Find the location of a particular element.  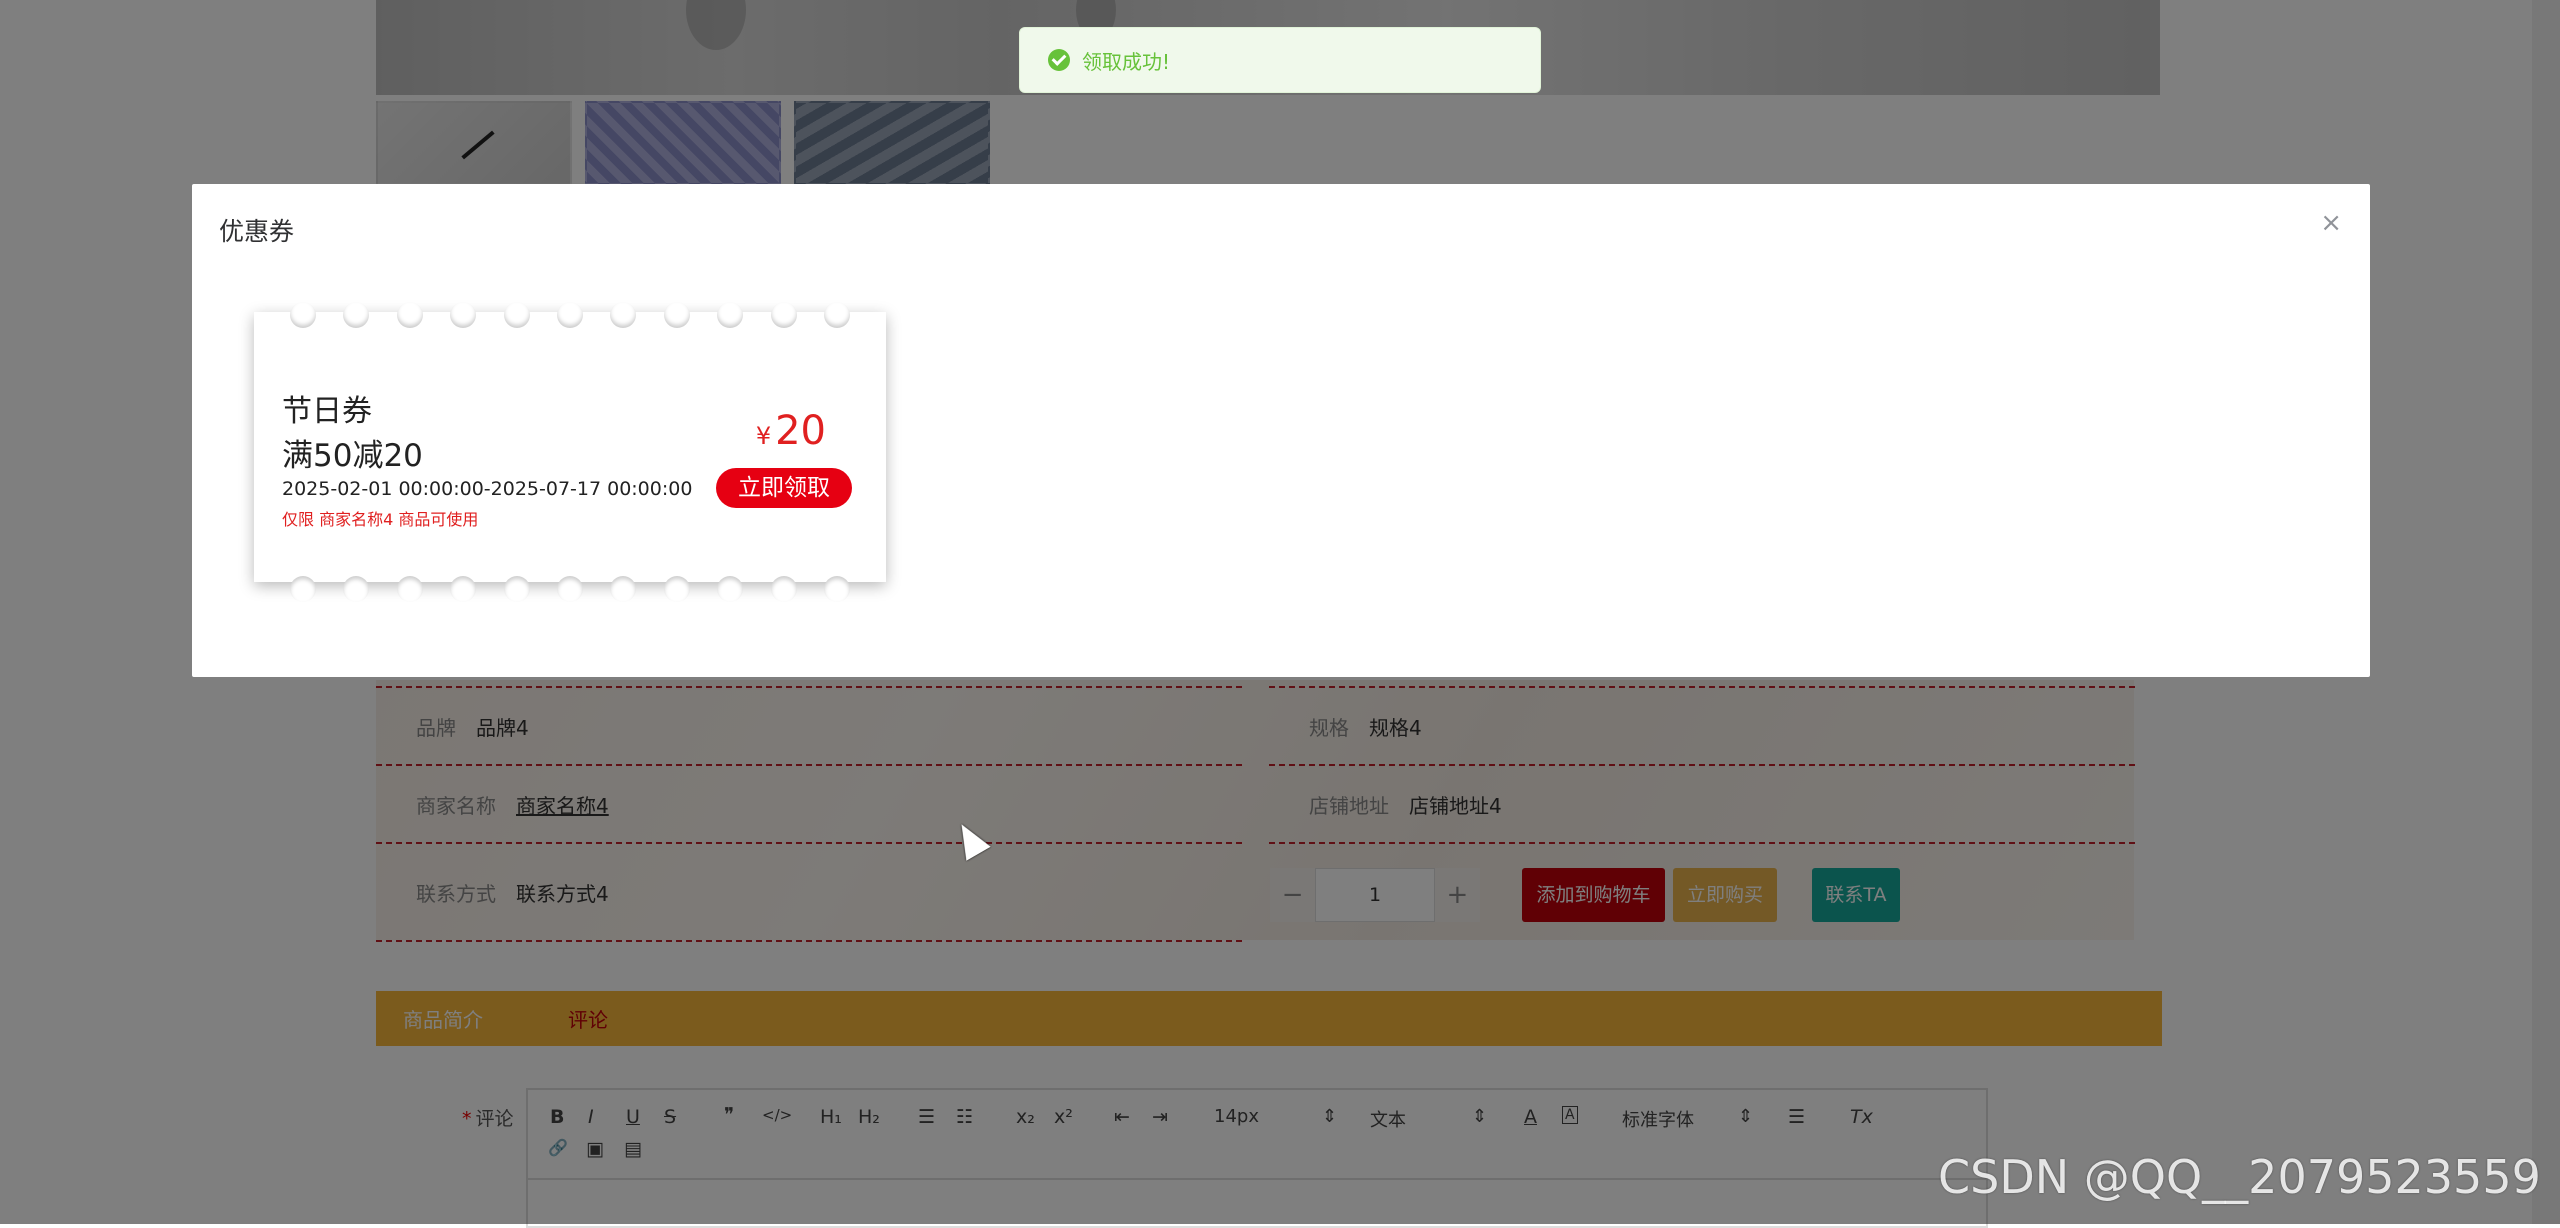

success-check-icon is located at coordinates (1059, 60).